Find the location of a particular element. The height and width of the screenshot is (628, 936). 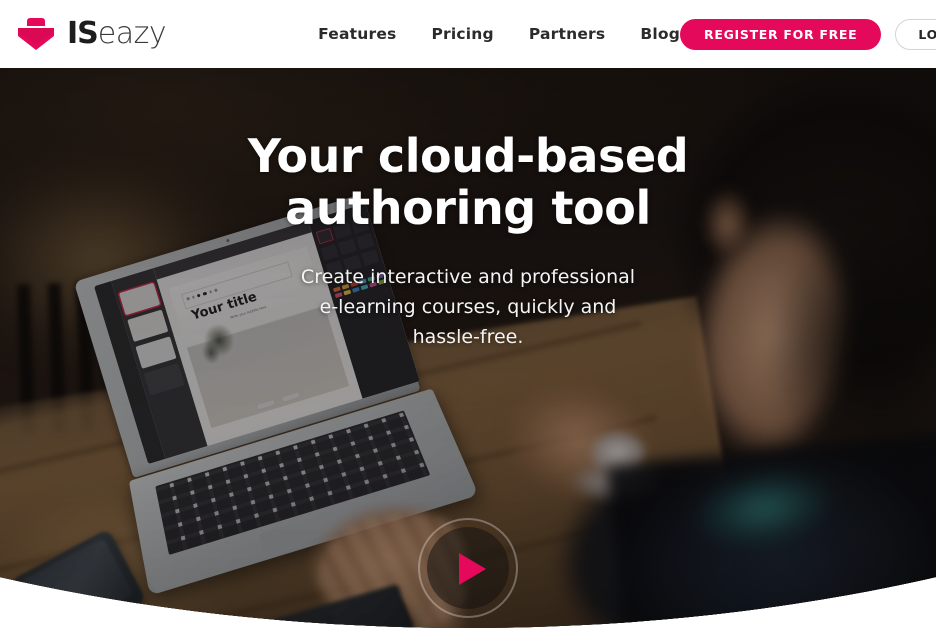

nav-item-partners: Partners is located at coordinates (567, 34).